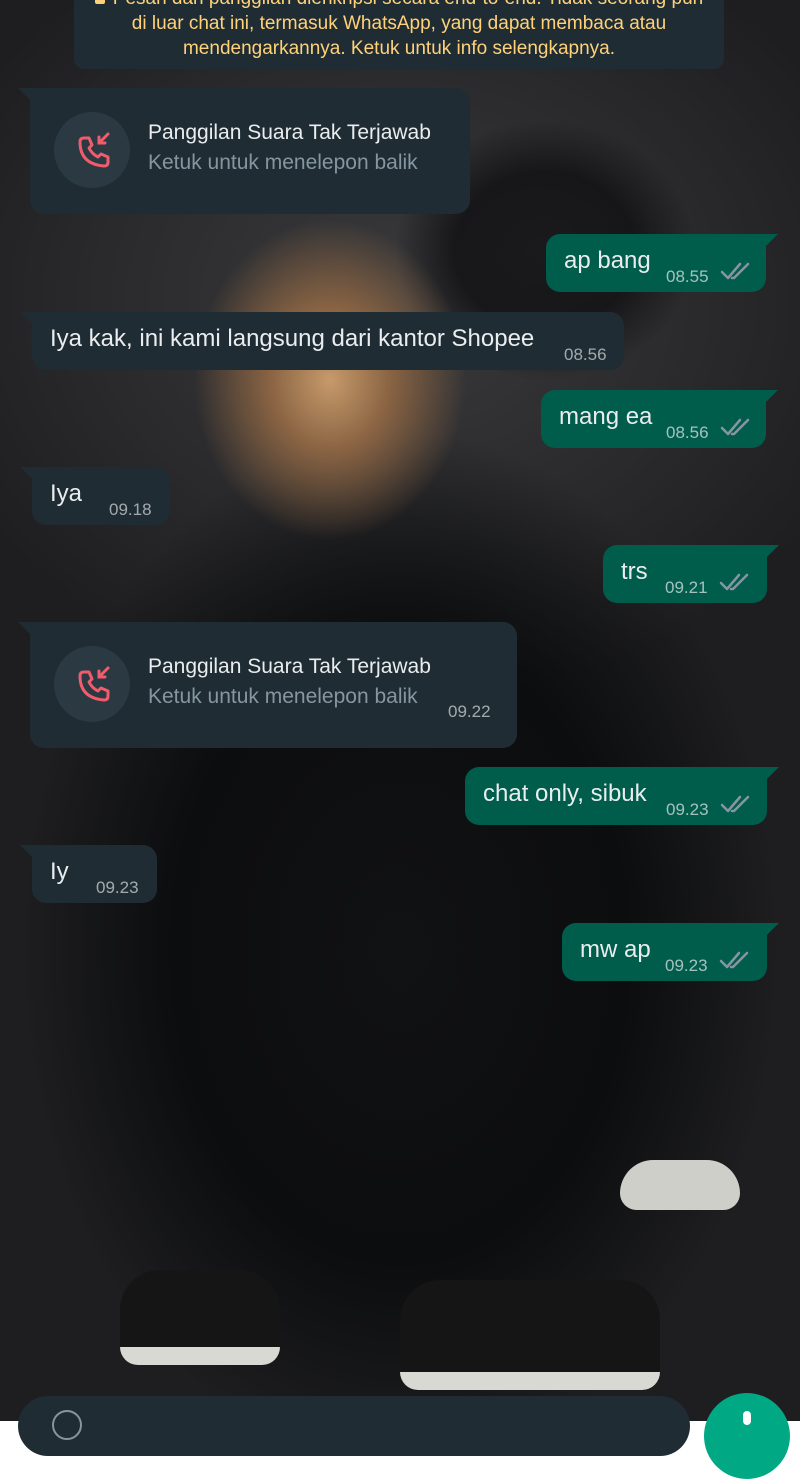  What do you see at coordinates (615, 949) in the screenshot?
I see `message-text: mw ap` at bounding box center [615, 949].